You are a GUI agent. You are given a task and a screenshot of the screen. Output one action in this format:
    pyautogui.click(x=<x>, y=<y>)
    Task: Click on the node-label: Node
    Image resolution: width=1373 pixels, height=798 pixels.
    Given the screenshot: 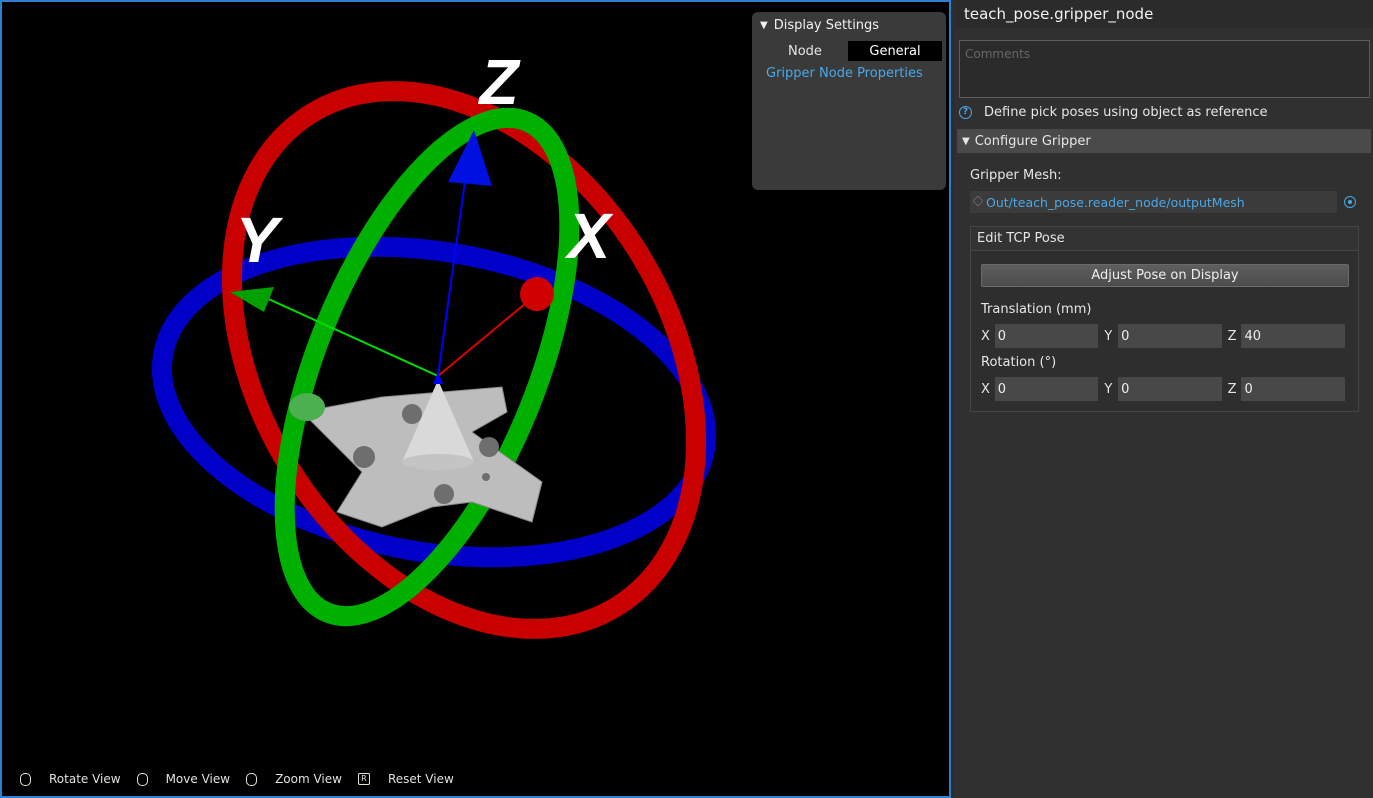 What is the action you would take?
    pyautogui.click(x=805, y=51)
    